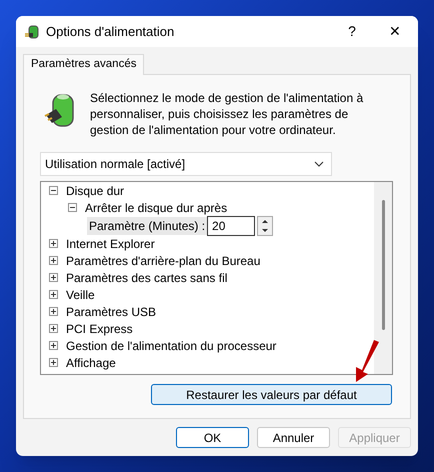 The width and height of the screenshot is (434, 472). Describe the element at coordinates (91, 363) in the screenshot. I see `tree-item: Affichage` at that location.